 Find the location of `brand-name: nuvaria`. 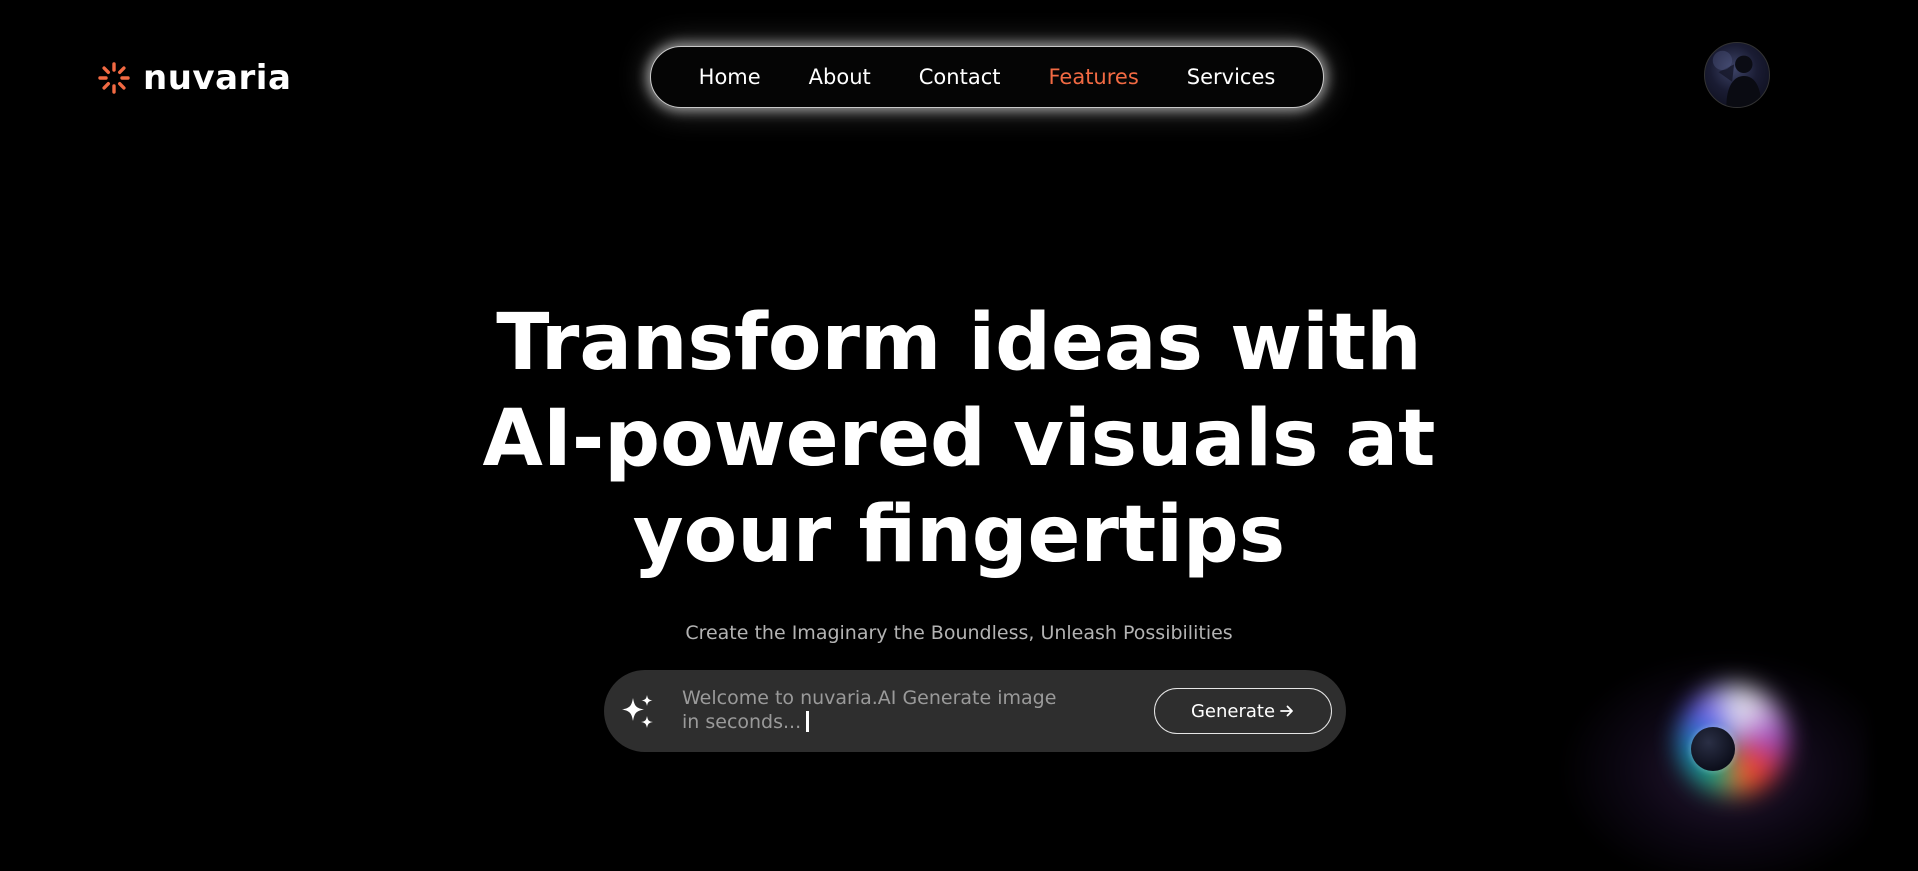

brand-name: nuvaria is located at coordinates (217, 78).